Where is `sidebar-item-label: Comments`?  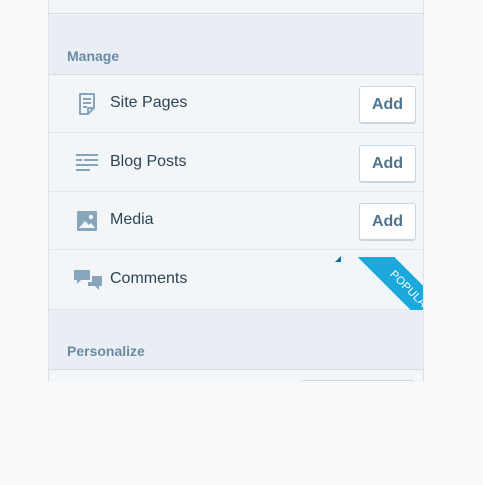
sidebar-item-label: Comments is located at coordinates (149, 278).